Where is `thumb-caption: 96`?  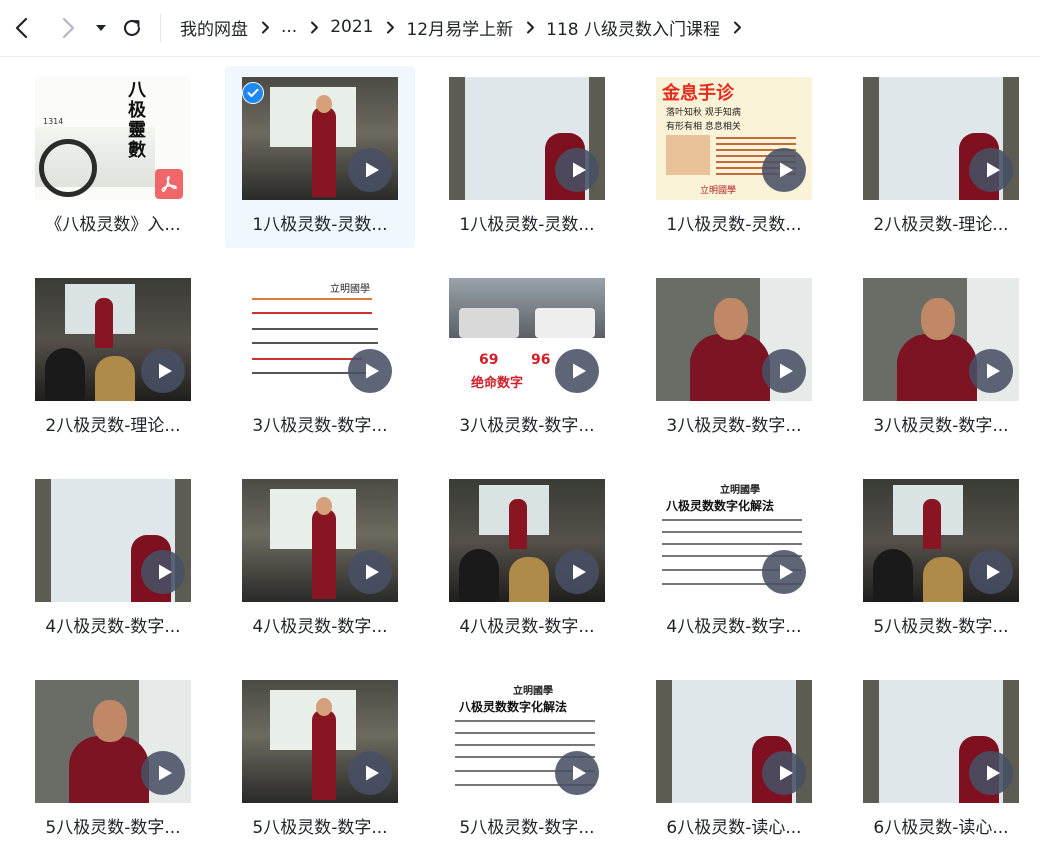
thumb-caption: 96 is located at coordinates (541, 360).